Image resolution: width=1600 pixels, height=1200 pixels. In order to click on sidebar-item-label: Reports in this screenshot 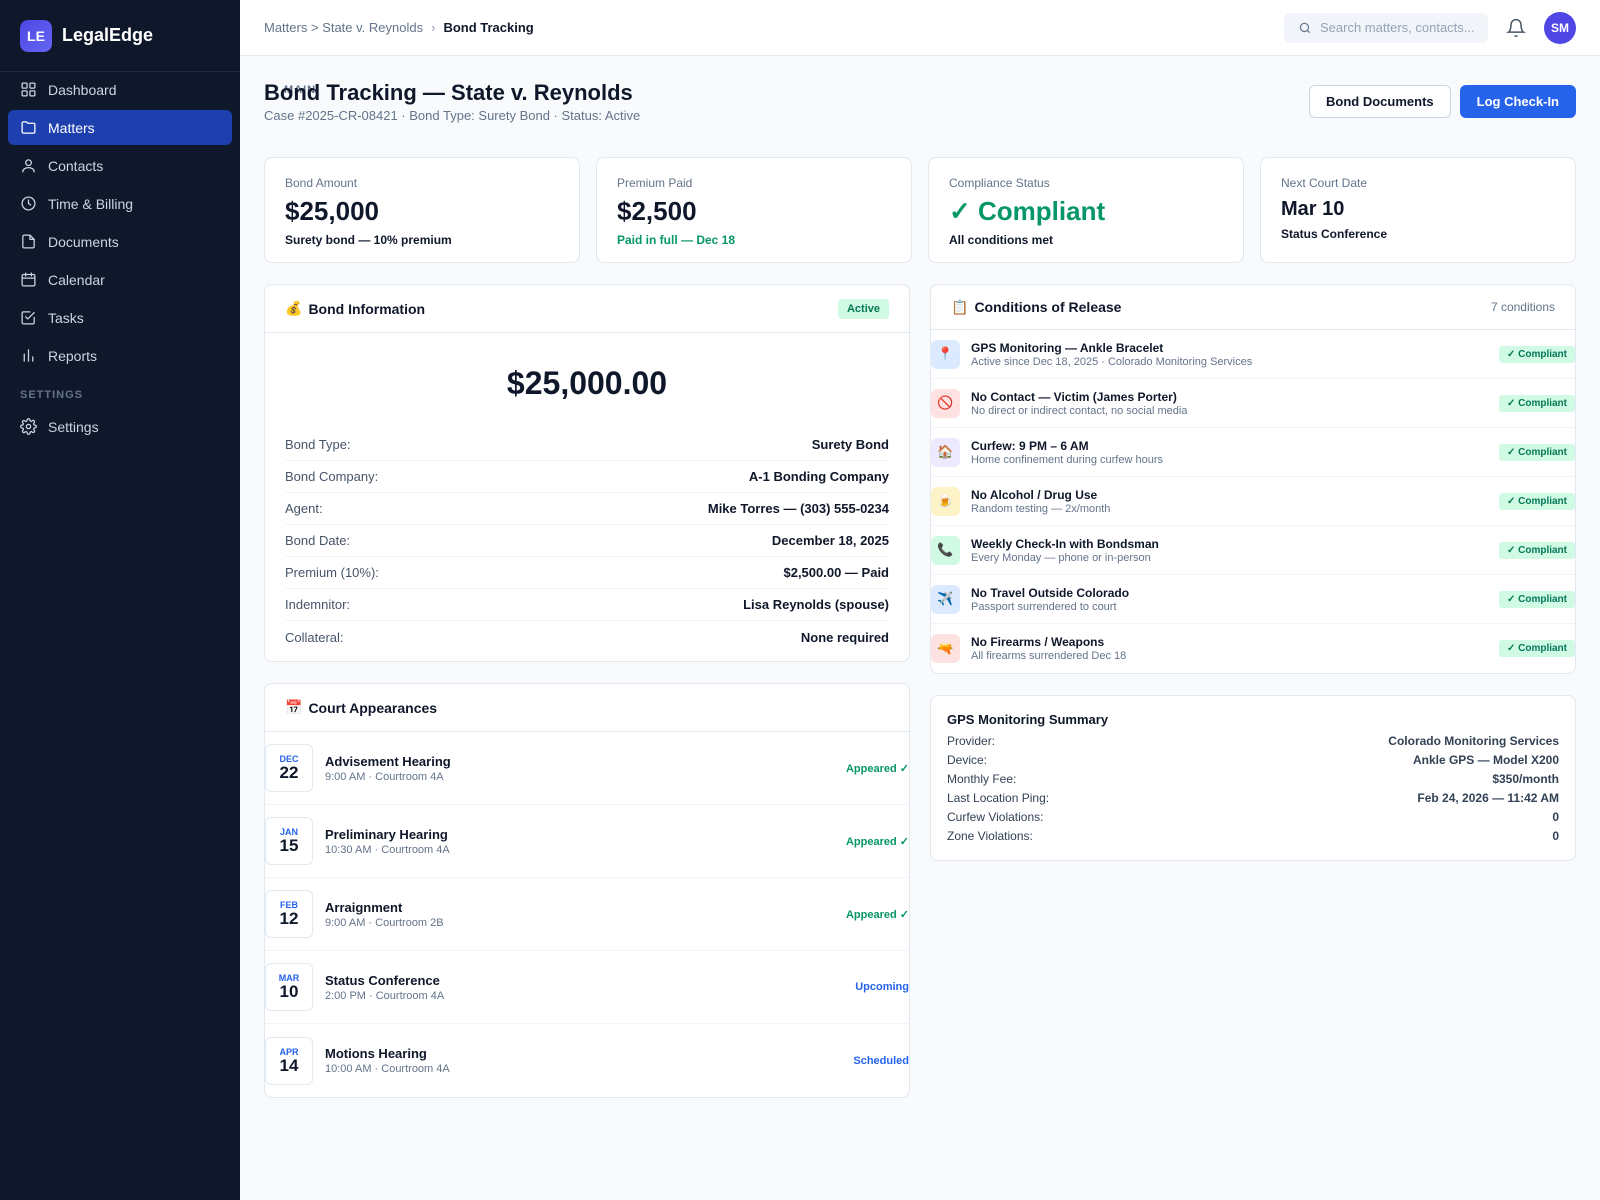, I will do `click(73, 355)`.